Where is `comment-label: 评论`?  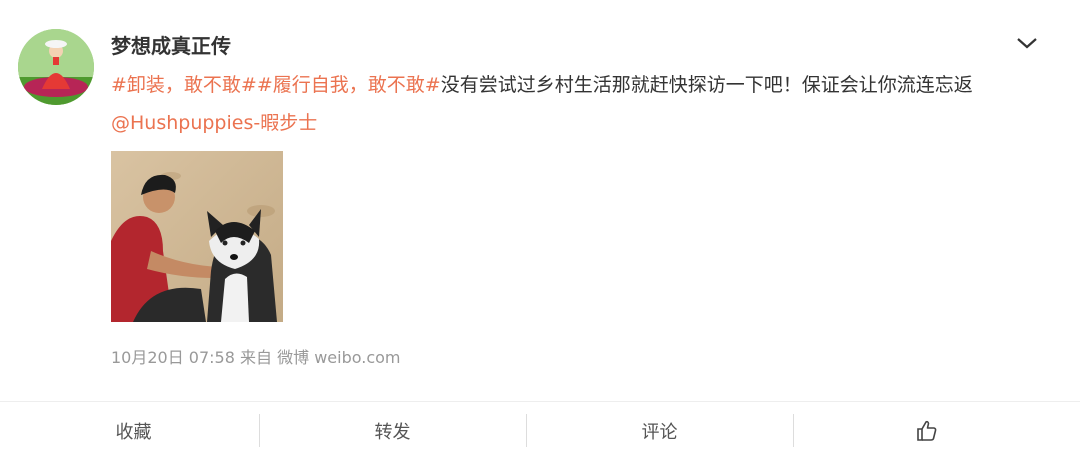 comment-label: 评论 is located at coordinates (659, 432).